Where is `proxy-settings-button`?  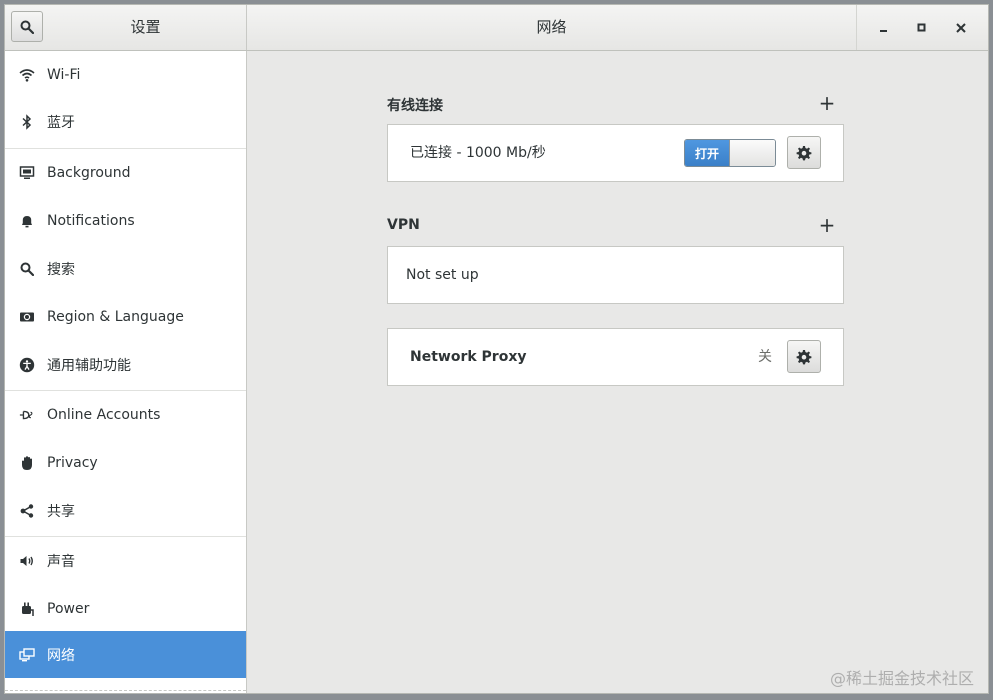
proxy-settings-button is located at coordinates (804, 356).